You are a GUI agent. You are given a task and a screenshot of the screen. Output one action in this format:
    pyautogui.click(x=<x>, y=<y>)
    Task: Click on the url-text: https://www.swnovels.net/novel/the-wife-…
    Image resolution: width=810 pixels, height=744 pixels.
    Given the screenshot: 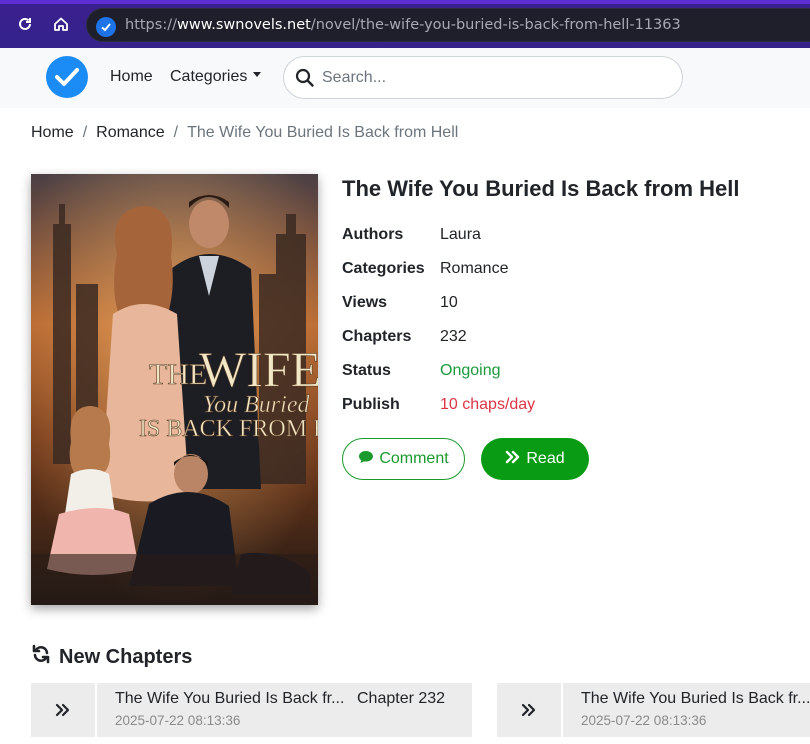 What is the action you would take?
    pyautogui.click(x=403, y=25)
    